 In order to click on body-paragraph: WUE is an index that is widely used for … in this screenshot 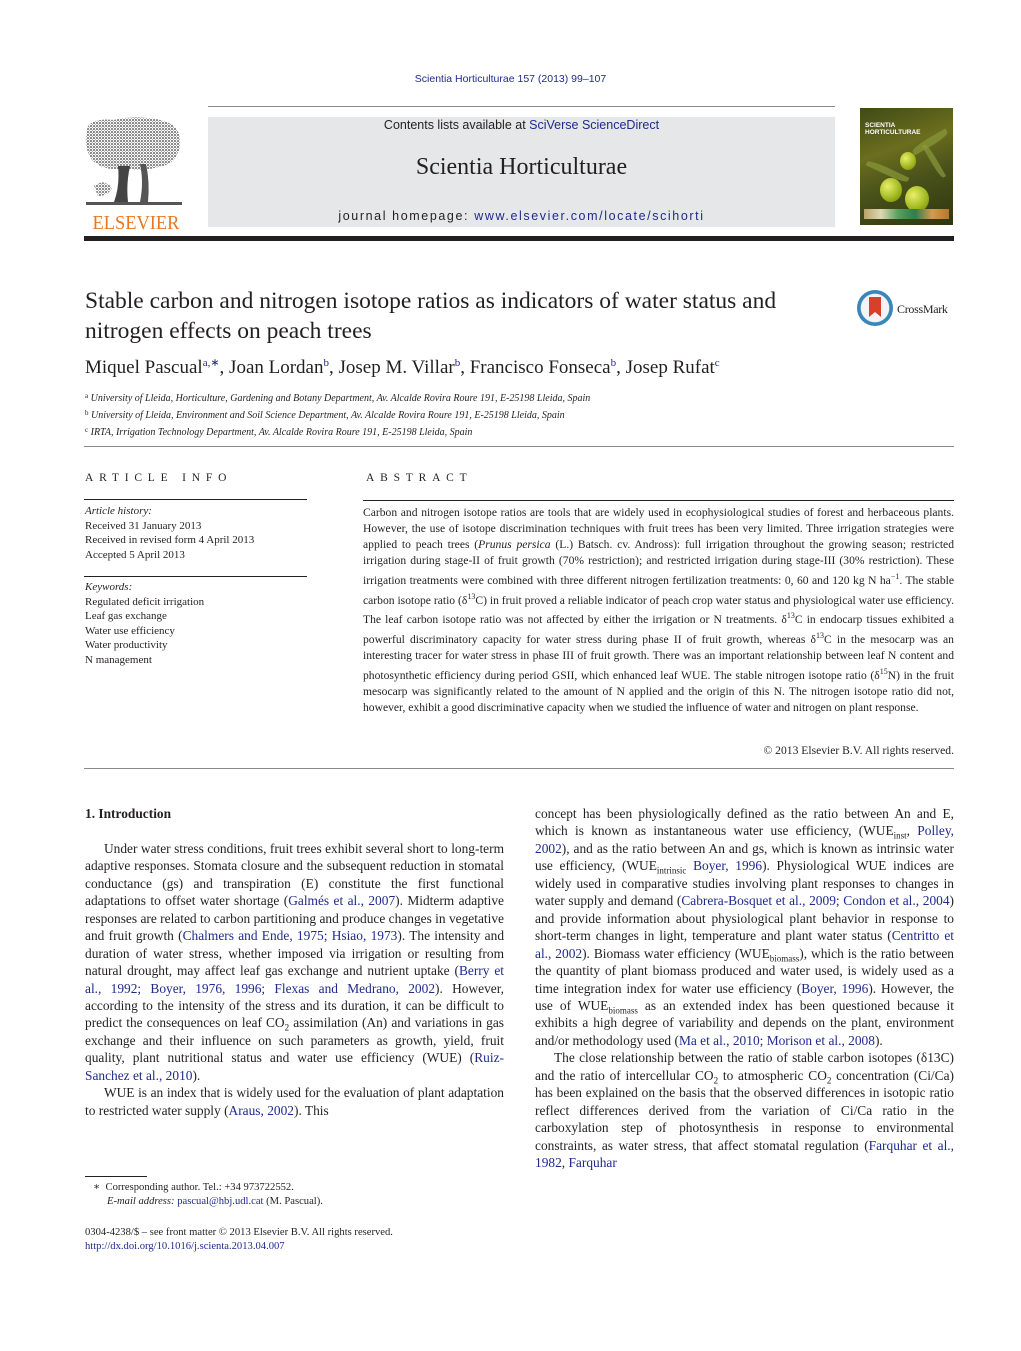, I will do `click(294, 1101)`.